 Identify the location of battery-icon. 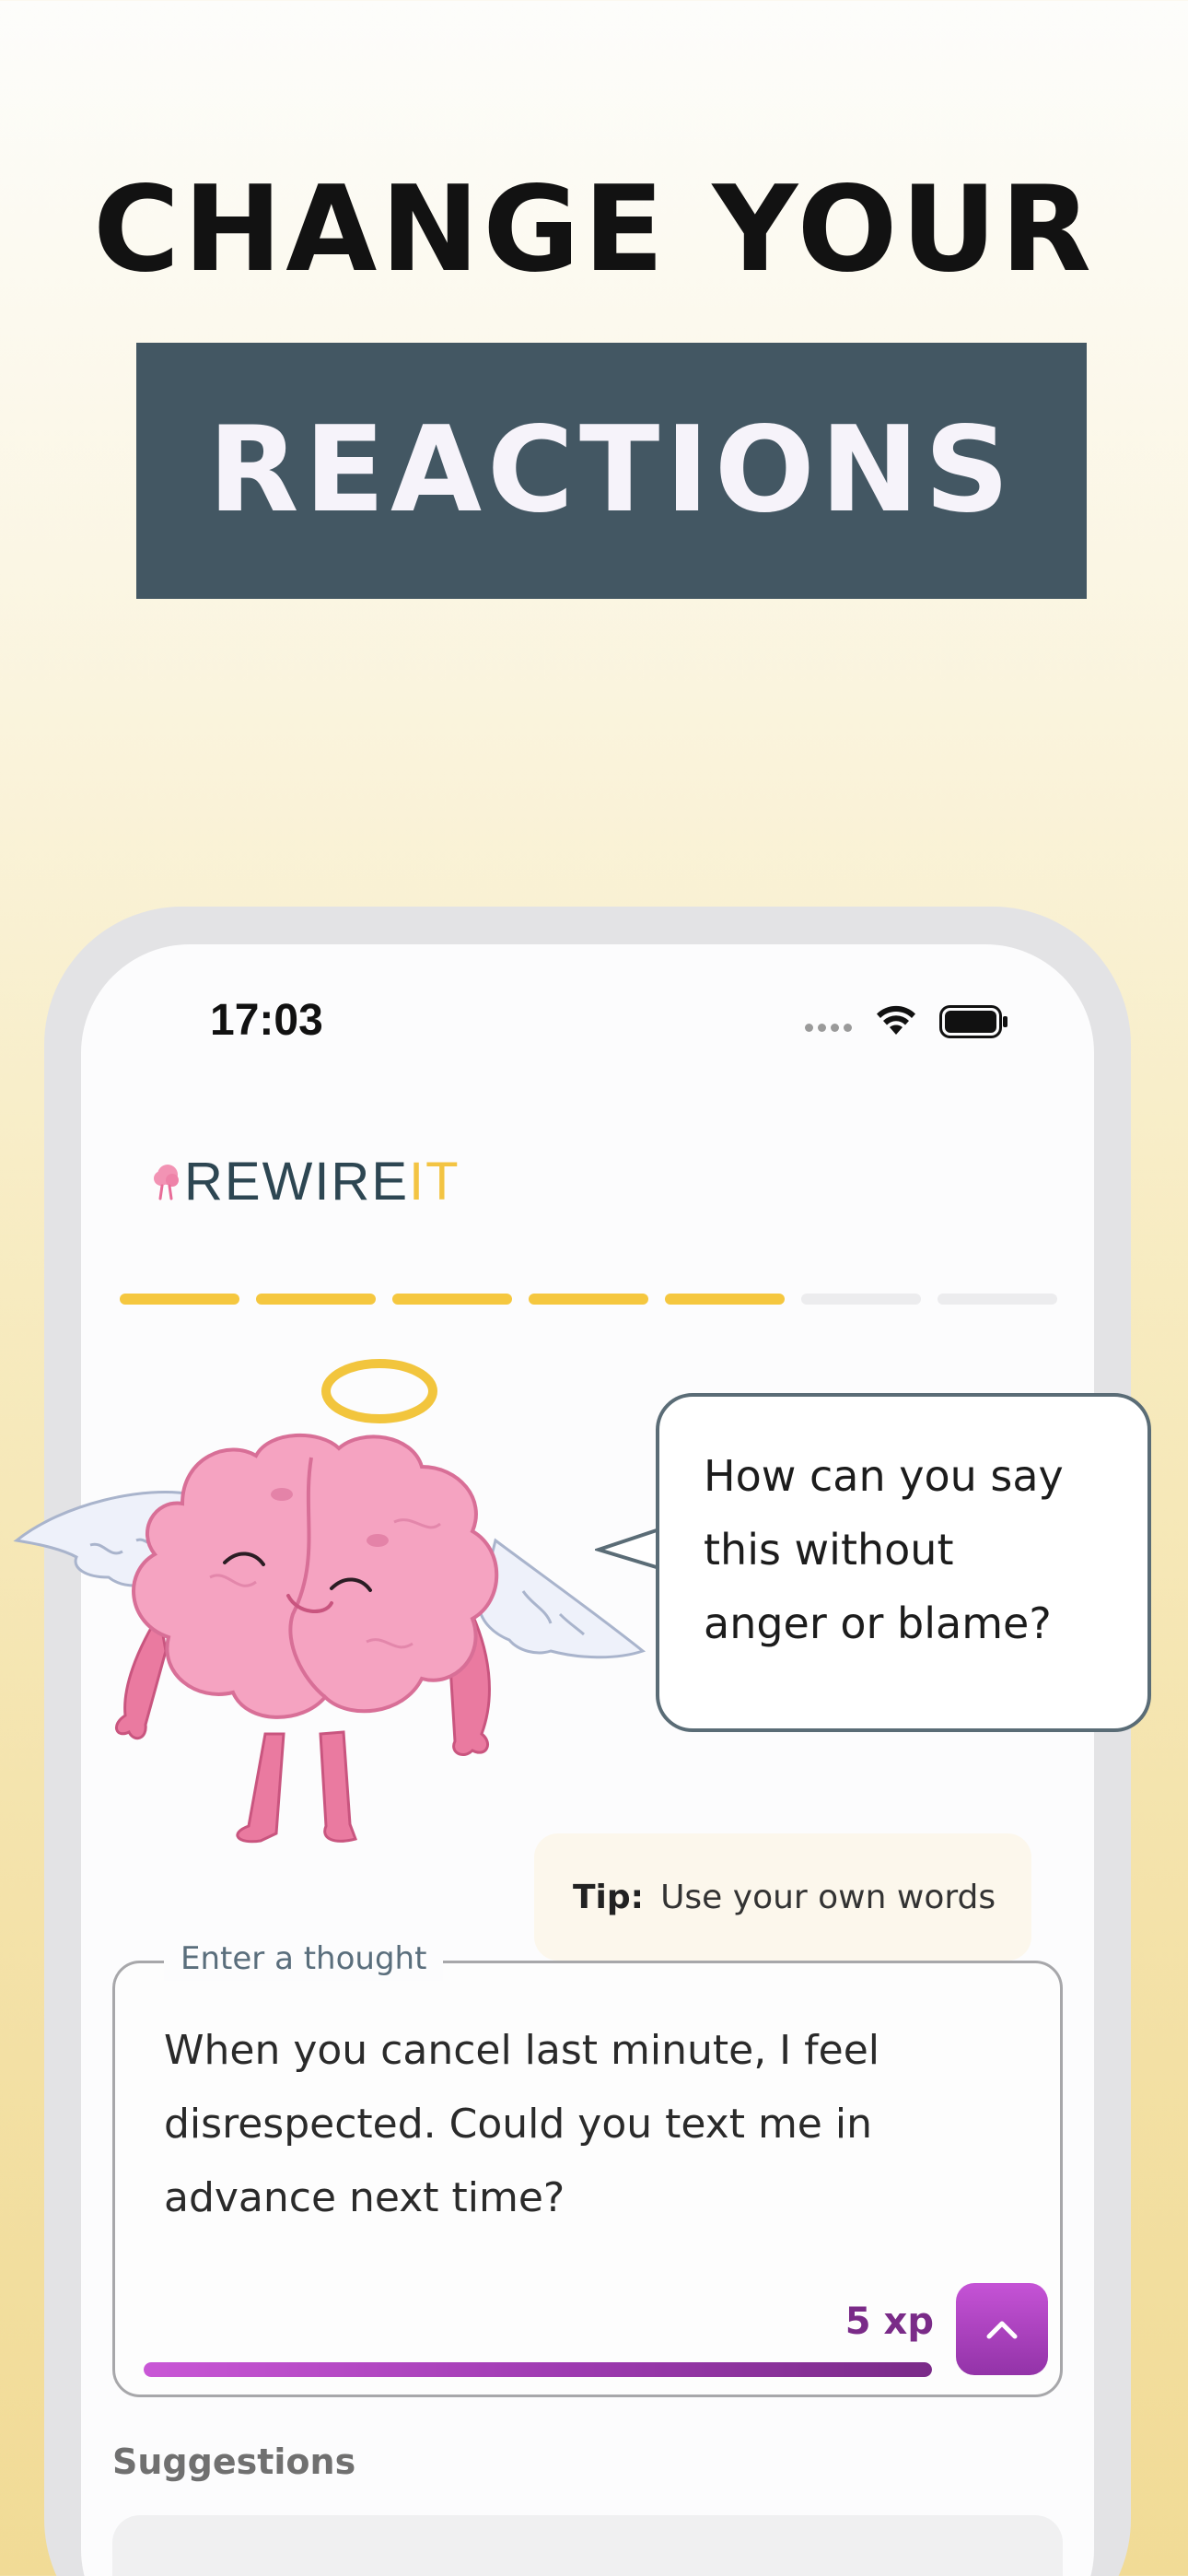
(973, 1022).